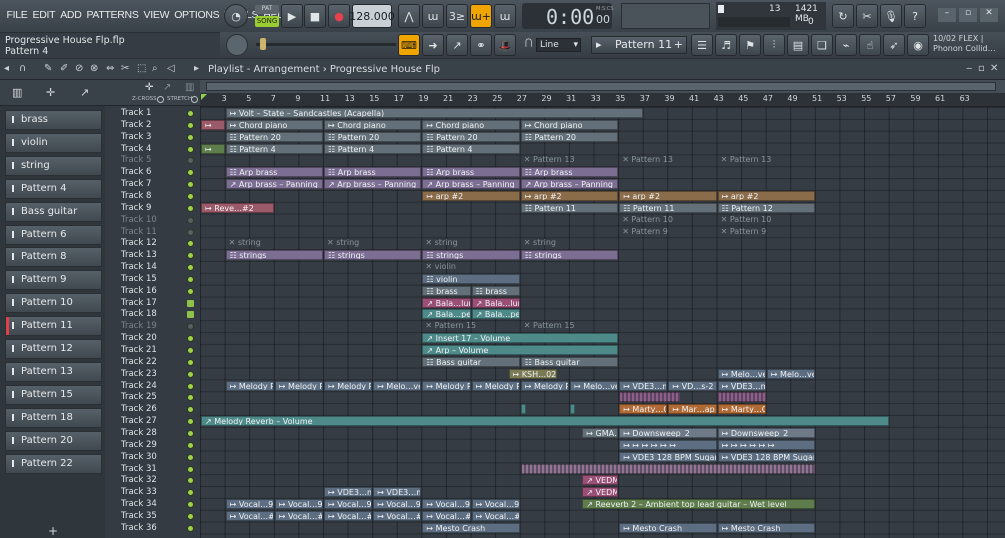 The image size is (1005, 538). Describe the element at coordinates (53, 257) in the screenshot. I see `pattern-item: Pattern 8` at that location.